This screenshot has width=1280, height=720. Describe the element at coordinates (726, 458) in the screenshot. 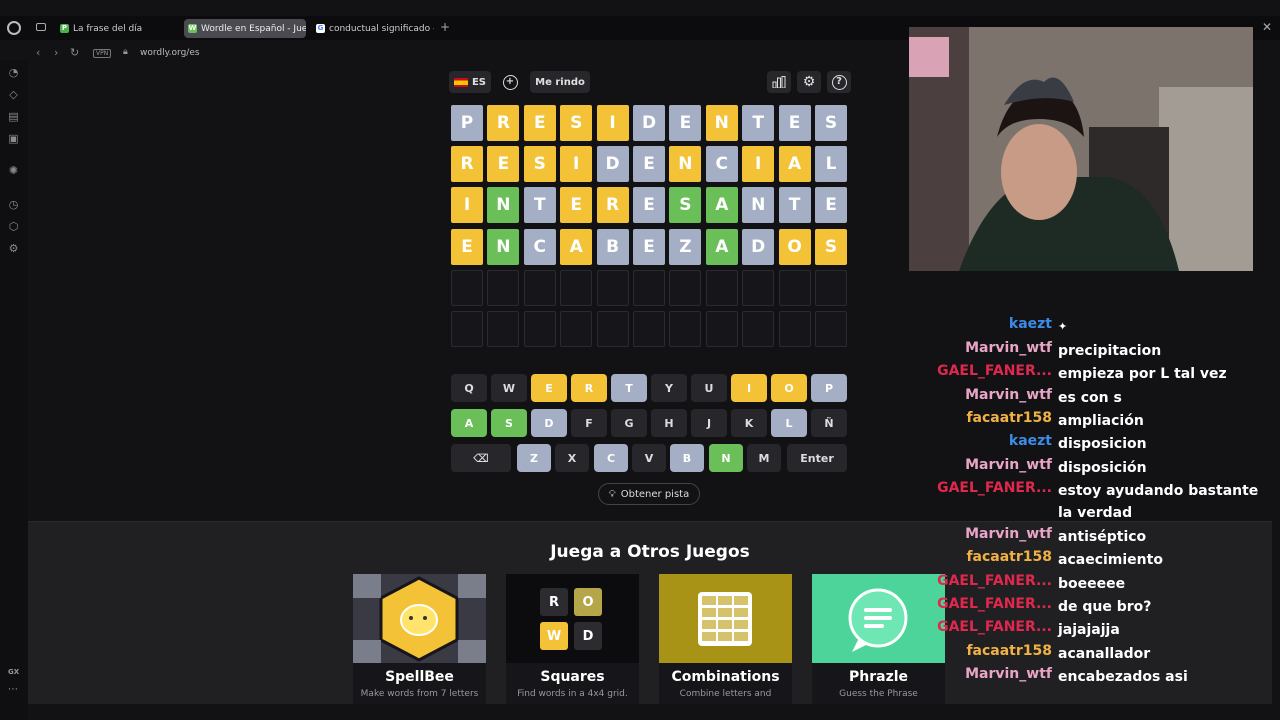

I see `key-n: N` at that location.